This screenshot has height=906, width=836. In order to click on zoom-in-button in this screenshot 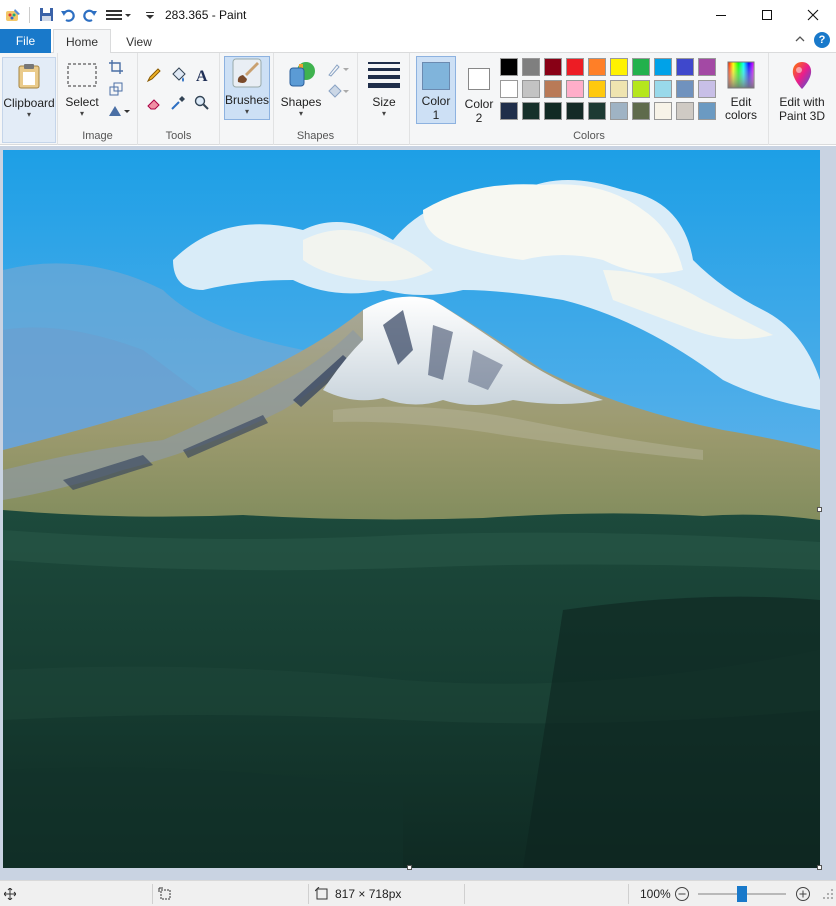, I will do `click(803, 893)`.